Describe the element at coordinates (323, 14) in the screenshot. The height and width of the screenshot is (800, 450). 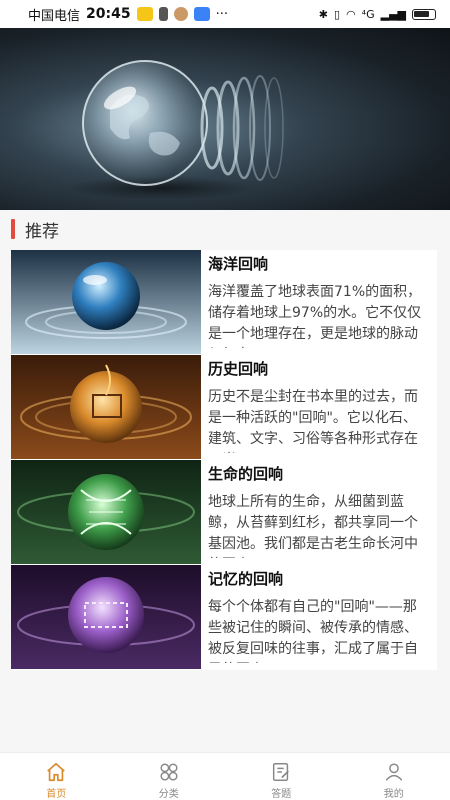
I see `bluetooth-icon: ✱` at that location.